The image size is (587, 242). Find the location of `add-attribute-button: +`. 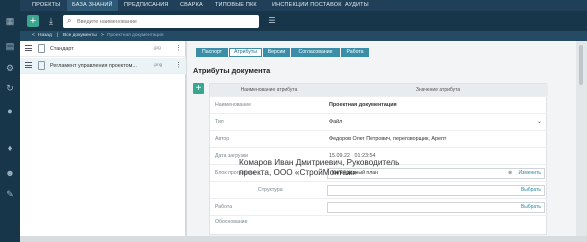

add-attribute-button: + is located at coordinates (198, 88).